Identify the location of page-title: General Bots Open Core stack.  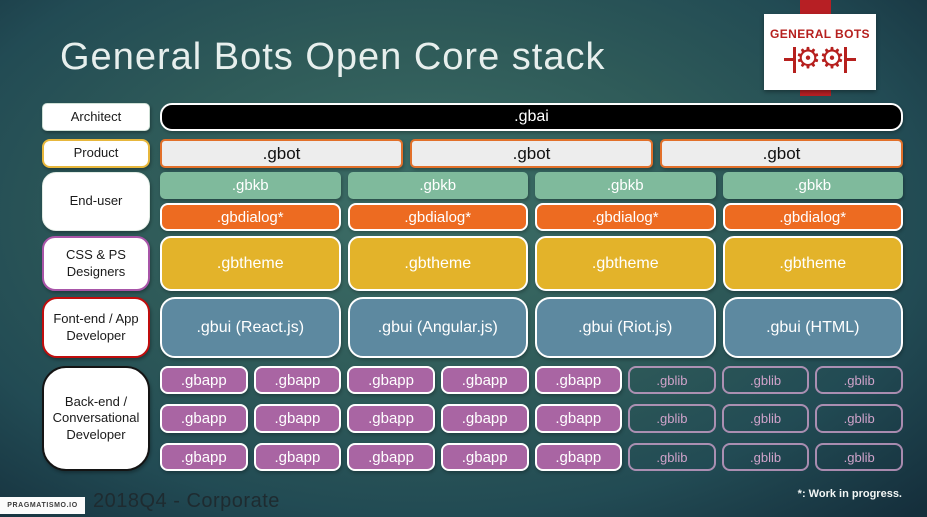
(333, 57).